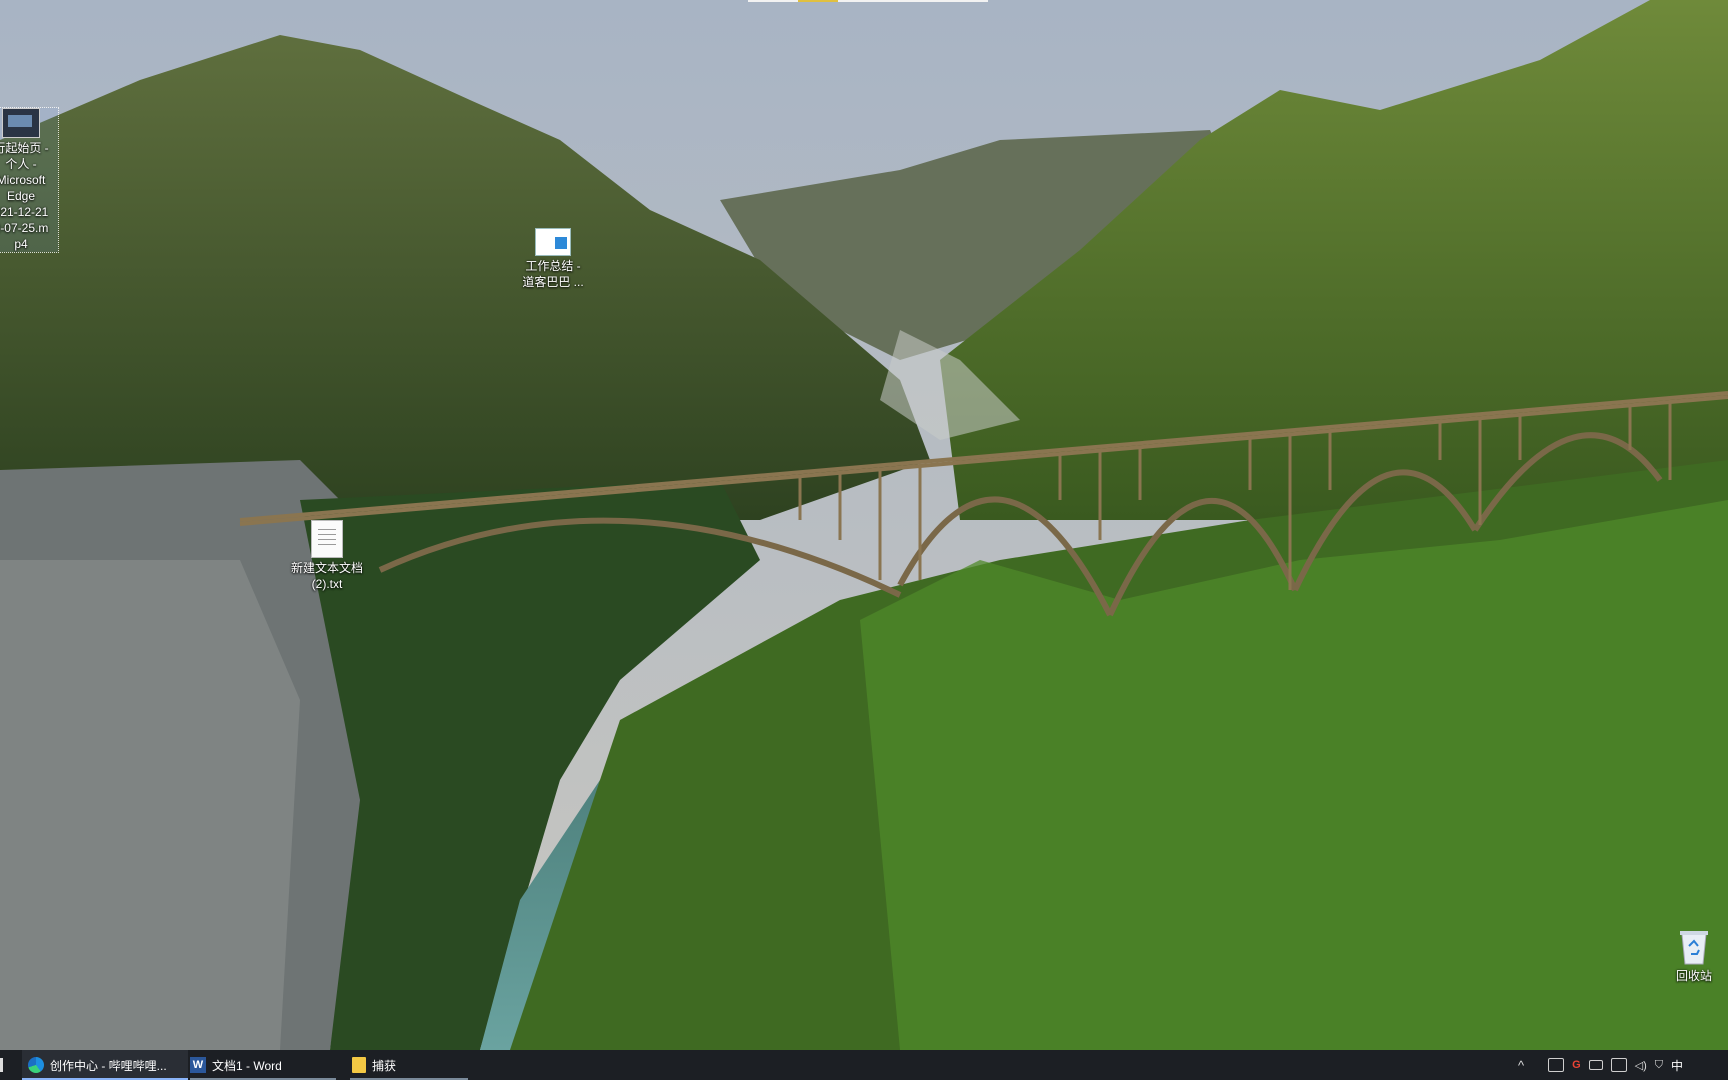 The height and width of the screenshot is (1080, 1728). I want to click on system-tray: ^ G ◁) ⛉ 中, so click(1600, 1065).